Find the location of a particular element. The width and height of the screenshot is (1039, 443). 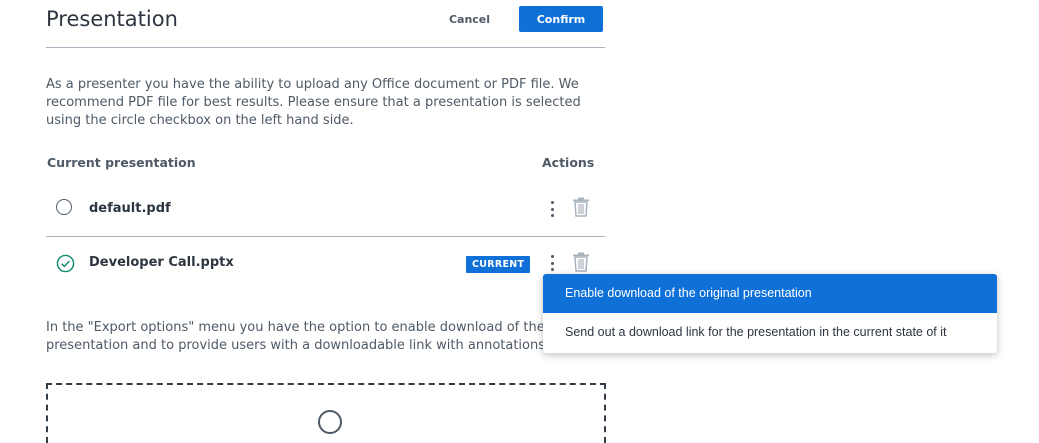

presentation-row: default.pdf is located at coordinates (325, 208).